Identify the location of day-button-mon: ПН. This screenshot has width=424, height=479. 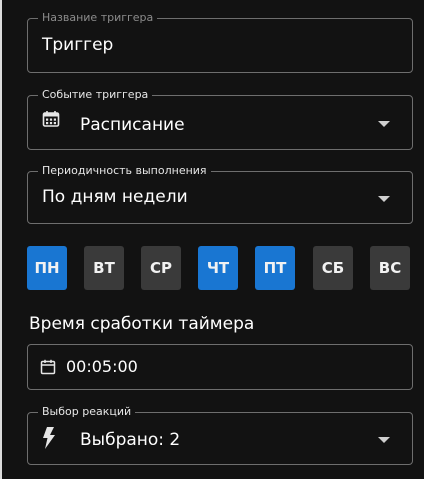
(47, 268).